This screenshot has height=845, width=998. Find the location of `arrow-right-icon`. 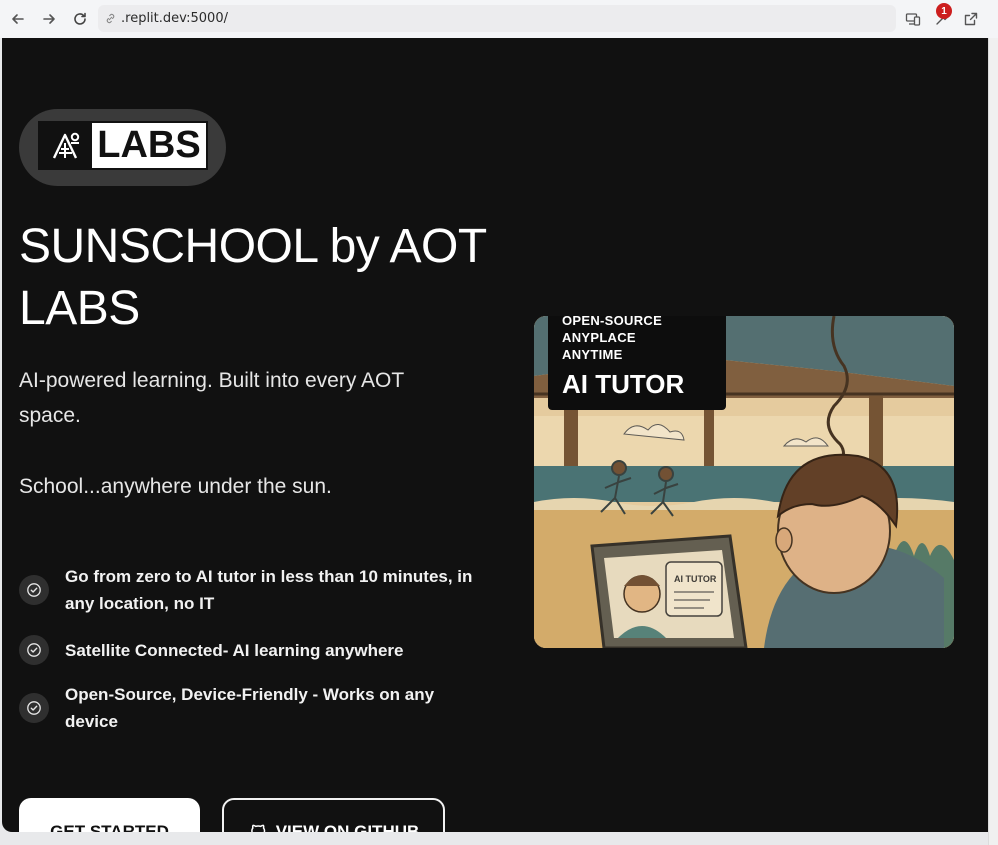

arrow-right-icon is located at coordinates (49, 19).